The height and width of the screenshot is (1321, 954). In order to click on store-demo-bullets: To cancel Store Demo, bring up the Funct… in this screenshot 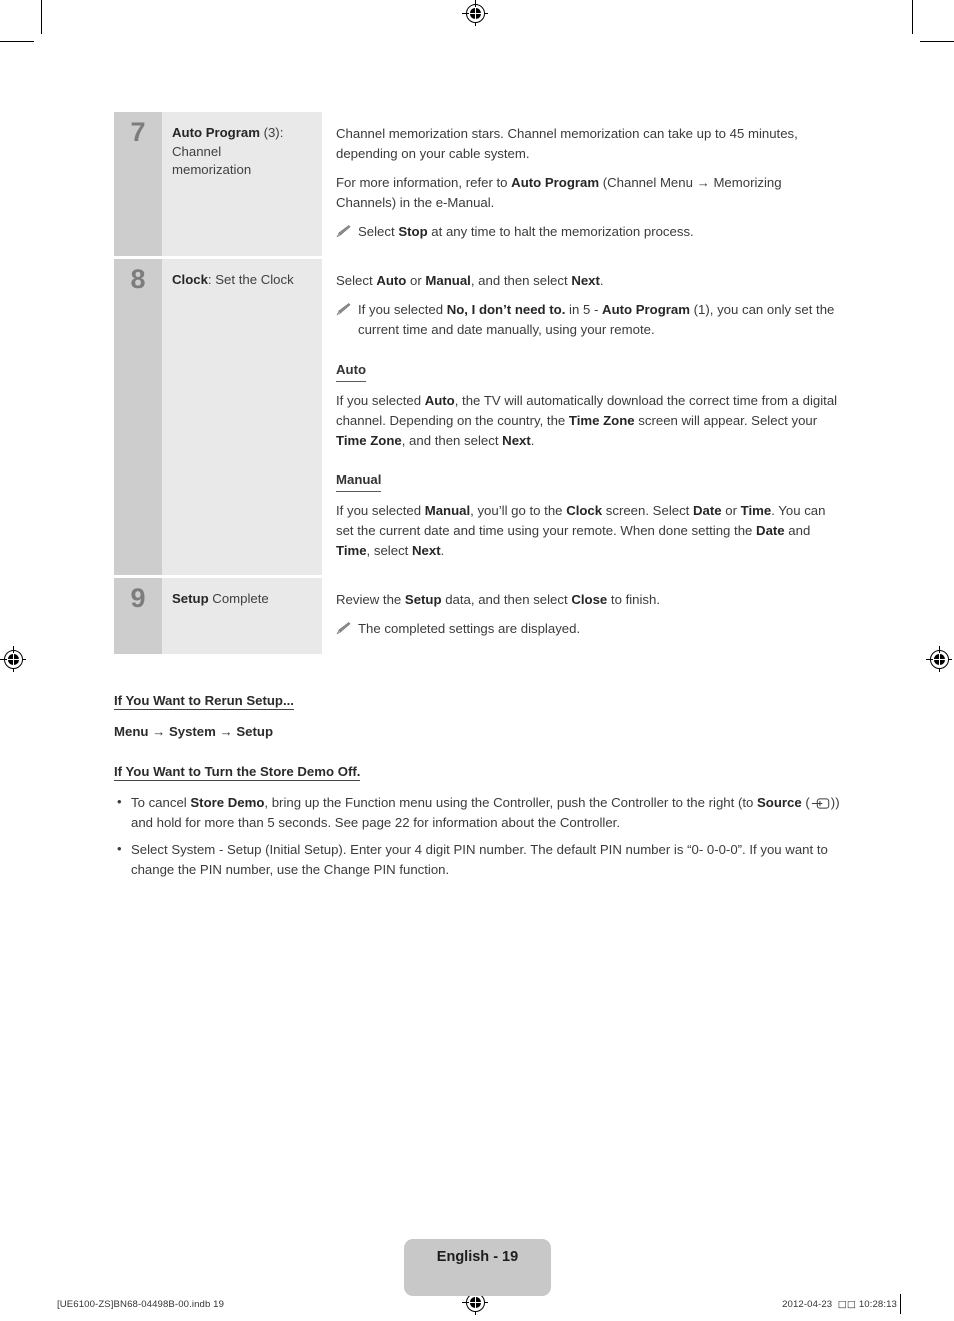, I will do `click(477, 836)`.